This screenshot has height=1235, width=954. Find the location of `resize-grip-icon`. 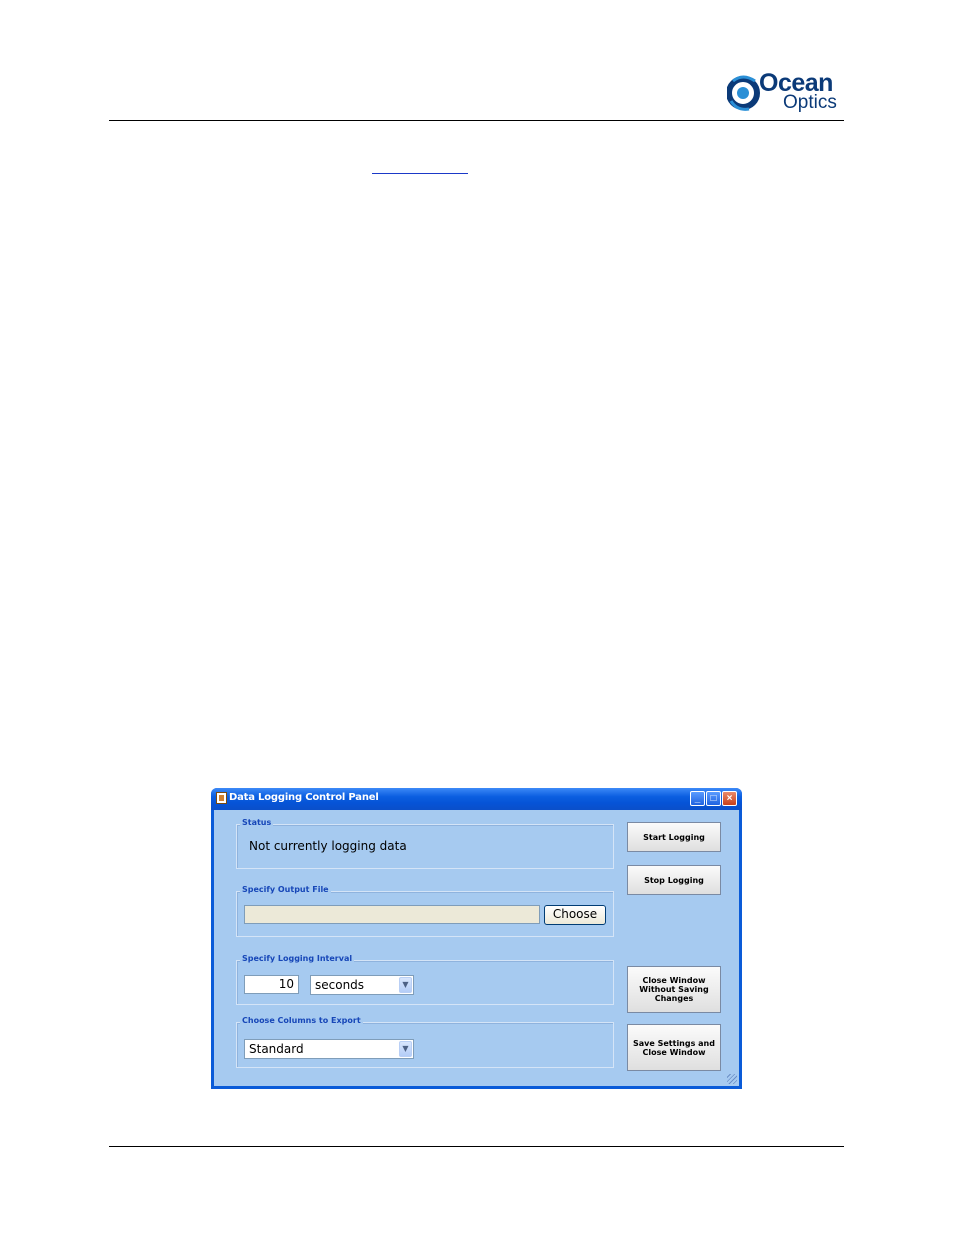

resize-grip-icon is located at coordinates (732, 1079).